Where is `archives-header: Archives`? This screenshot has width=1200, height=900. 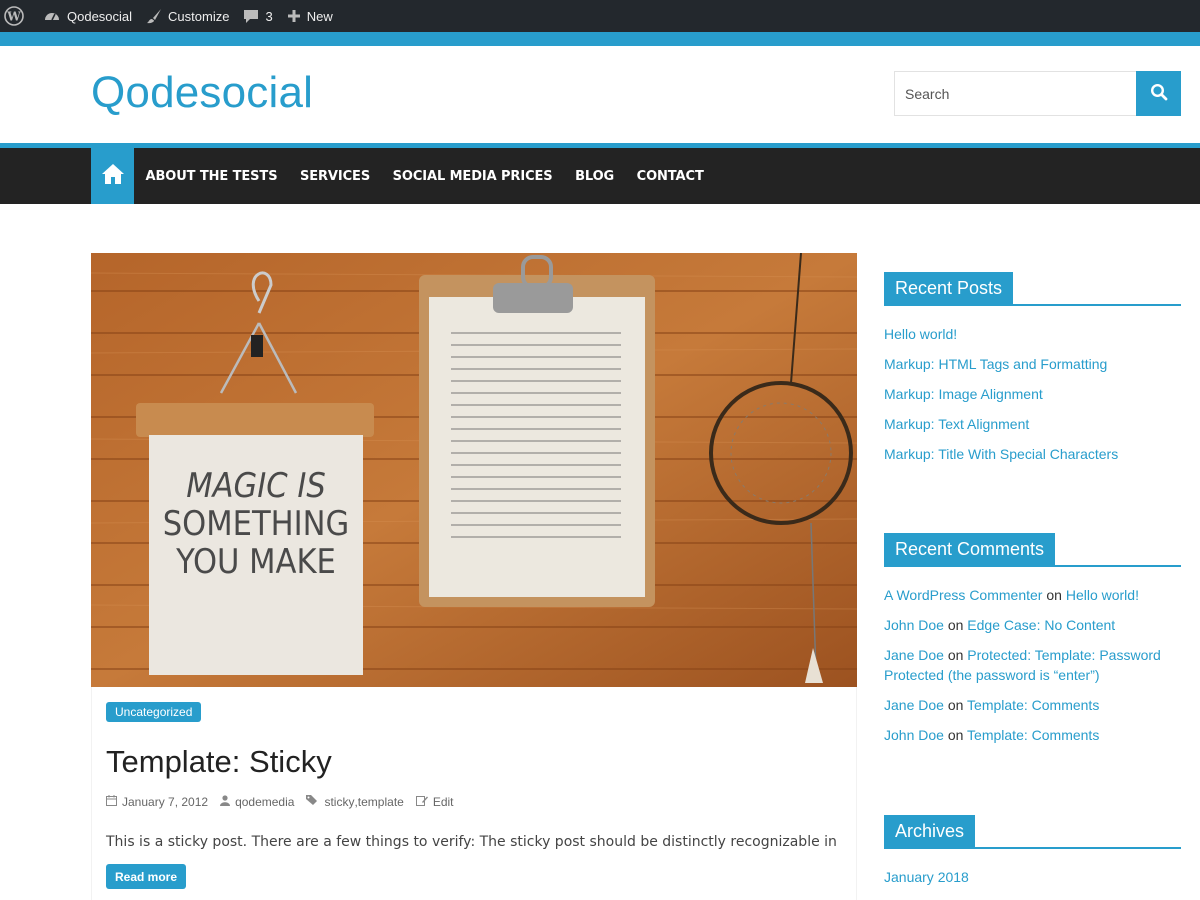
archives-header: Archives is located at coordinates (1032, 832).